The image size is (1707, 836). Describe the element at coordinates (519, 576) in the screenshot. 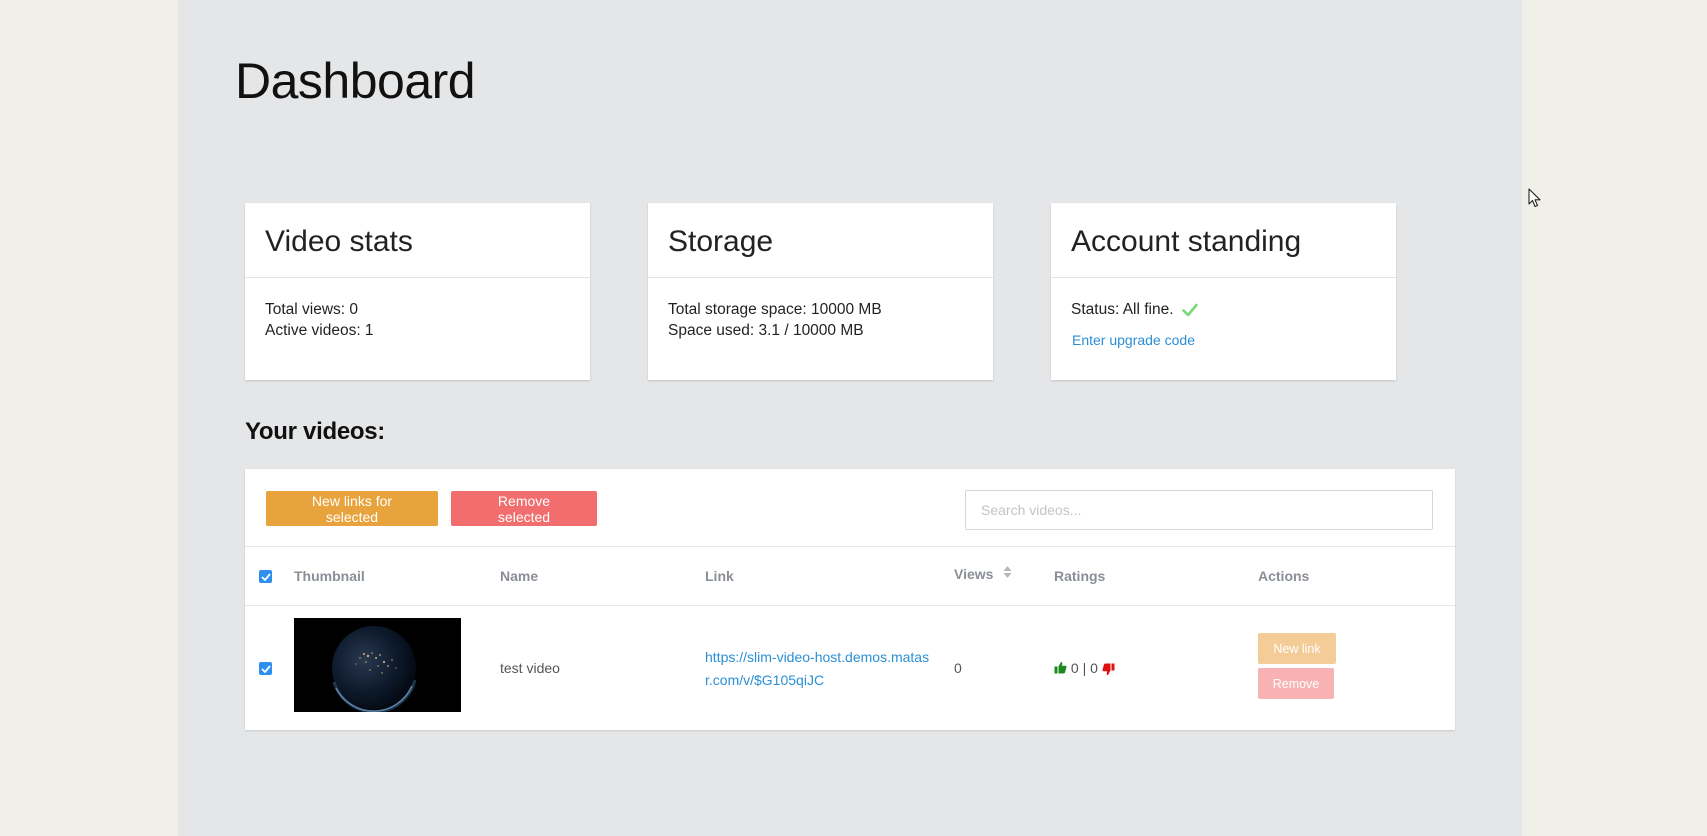

I see `column-name: Name` at that location.